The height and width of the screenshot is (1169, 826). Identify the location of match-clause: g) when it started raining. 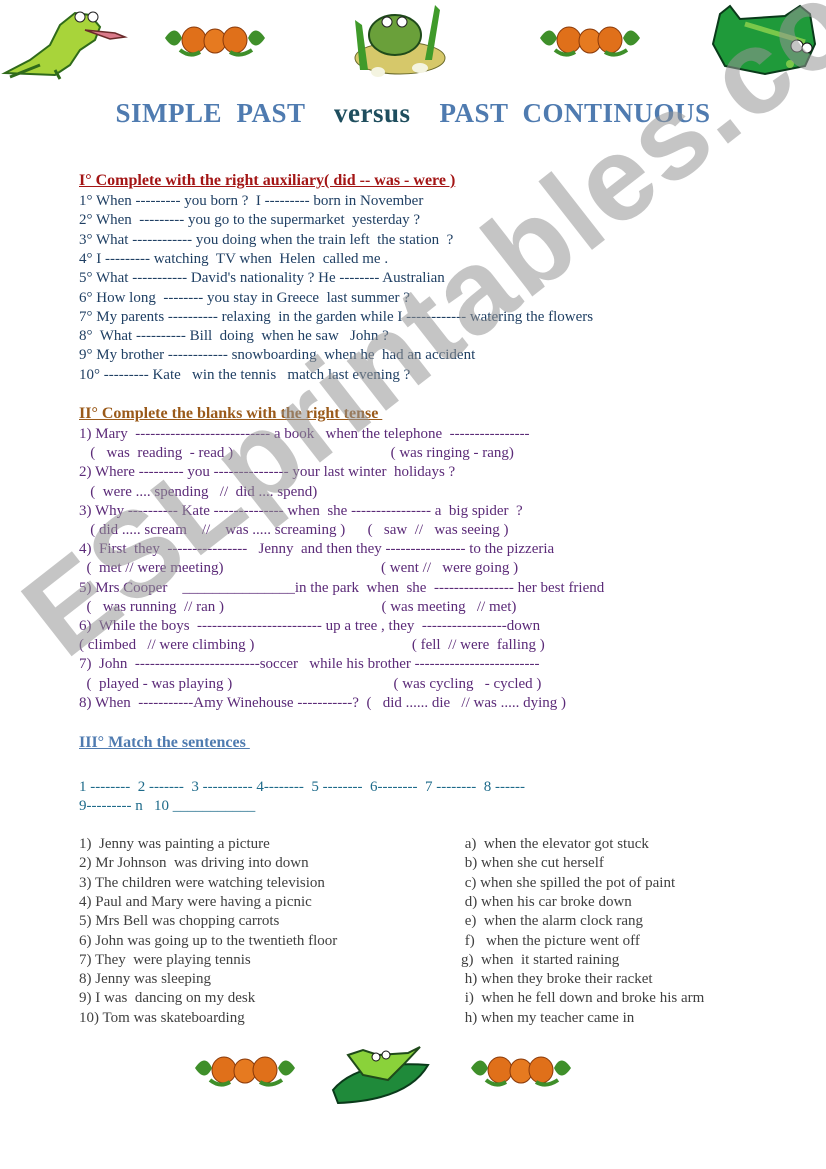
(540, 960).